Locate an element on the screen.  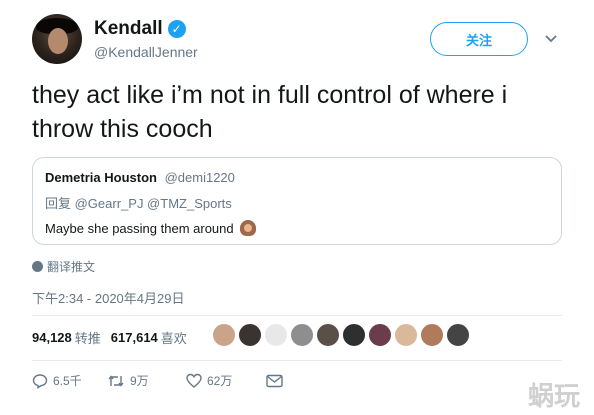
tweet-timestamp: 下午2:34 - 2020年4月29日 is located at coordinates (108, 297).